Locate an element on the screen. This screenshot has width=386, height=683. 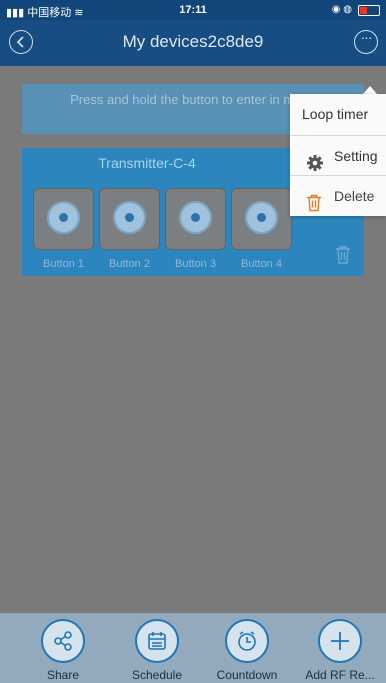
rf-button-label: Button 4 is located at coordinates (261, 264).